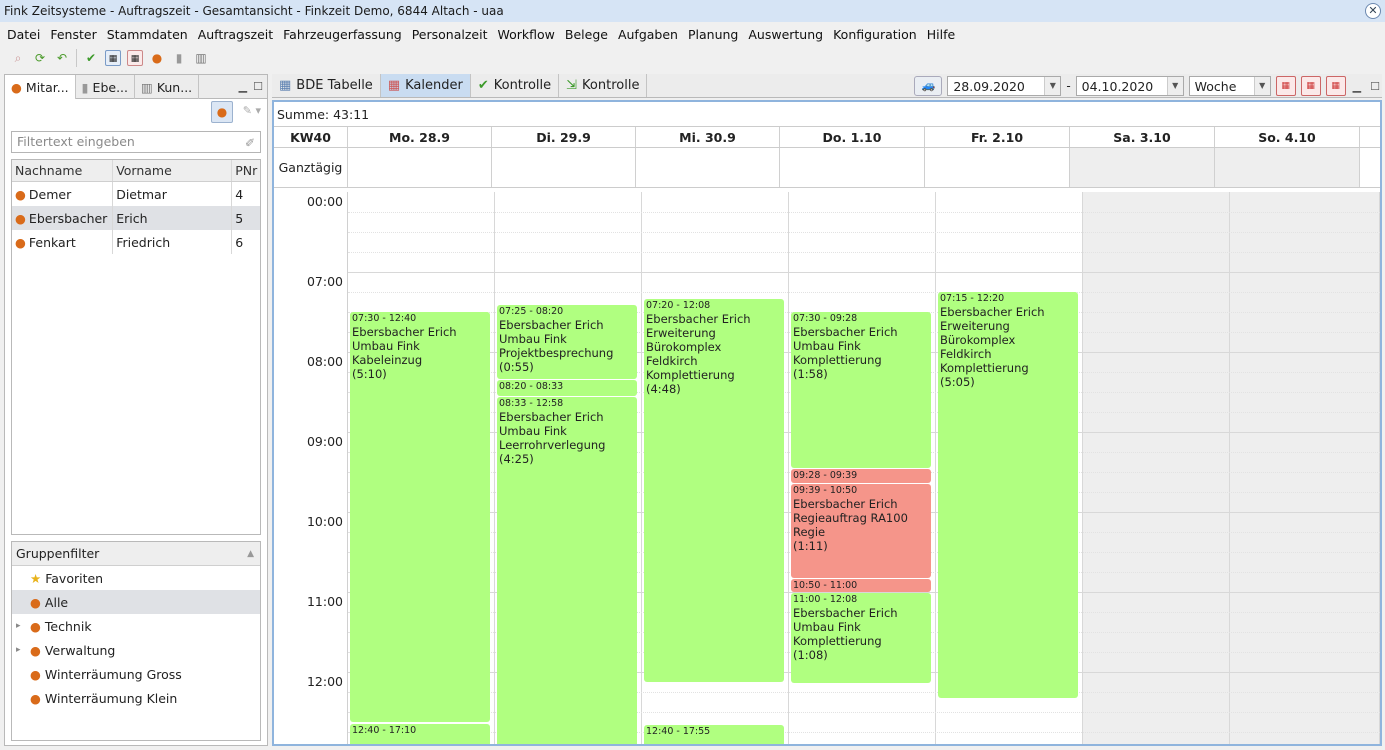 Image resolution: width=1385 pixels, height=750 pixels. Describe the element at coordinates (1229, 86) in the screenshot. I see `view-select: Woche ▼` at that location.